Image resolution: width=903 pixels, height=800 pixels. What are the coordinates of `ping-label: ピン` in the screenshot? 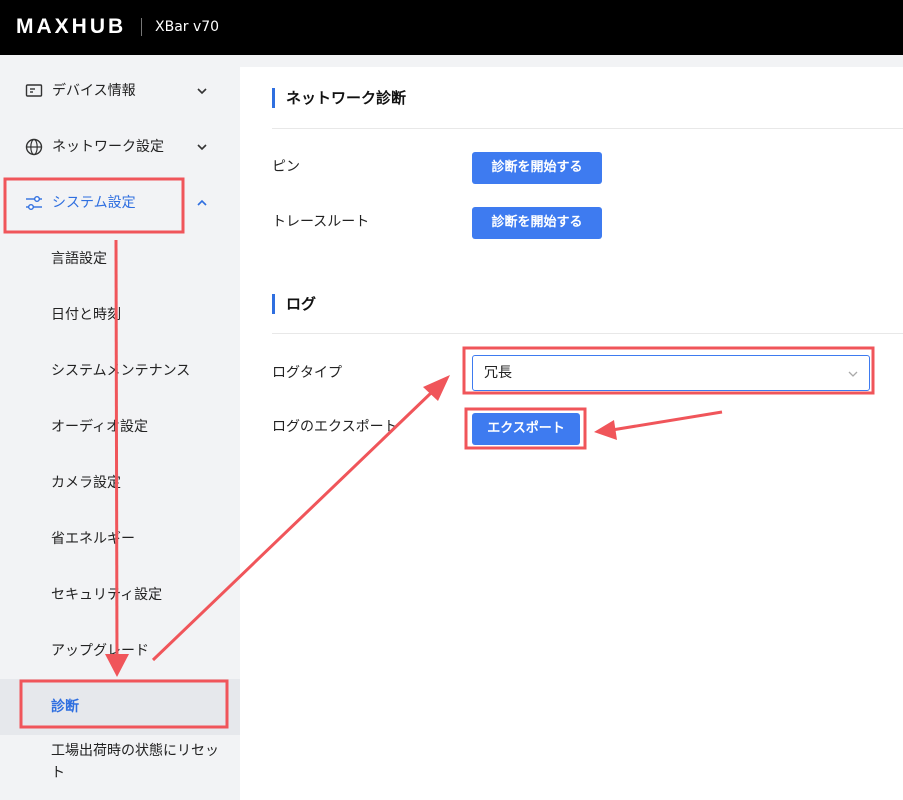 It's located at (286, 167).